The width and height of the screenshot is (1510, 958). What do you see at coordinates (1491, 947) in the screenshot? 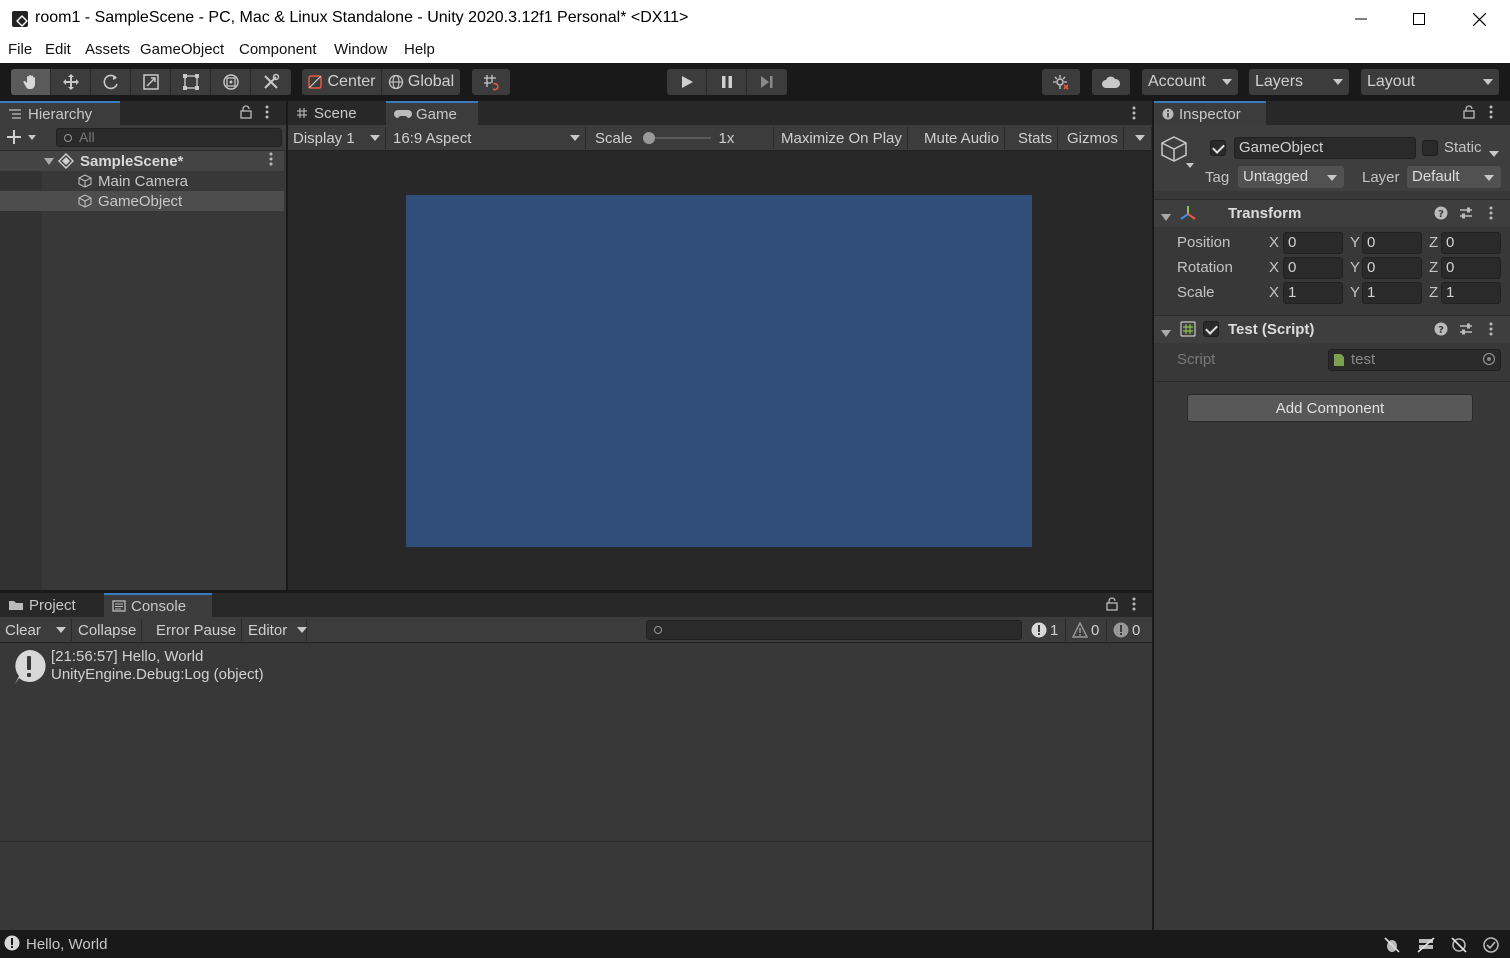
I see `progress-check-icon` at bounding box center [1491, 947].